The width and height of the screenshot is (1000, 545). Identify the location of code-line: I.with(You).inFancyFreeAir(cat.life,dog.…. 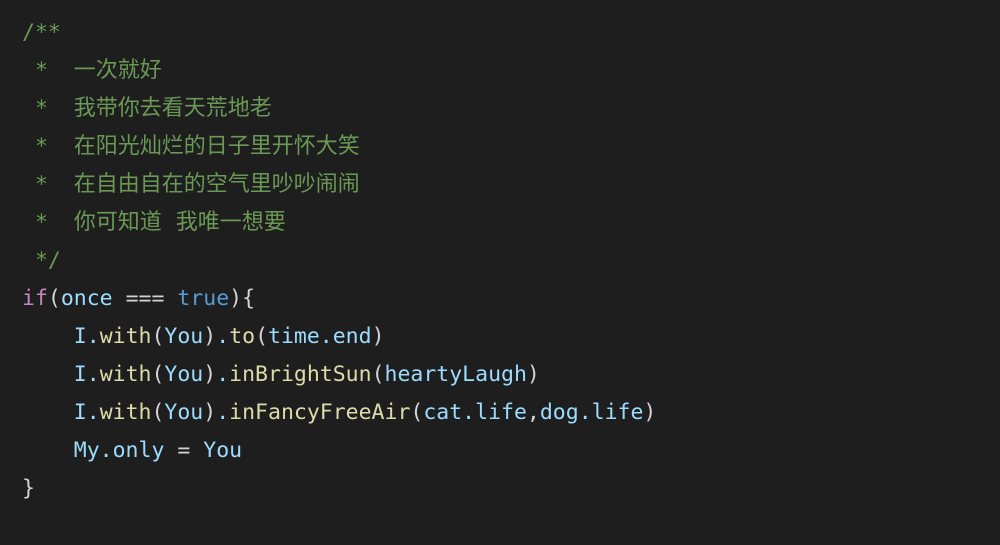
(511, 413).